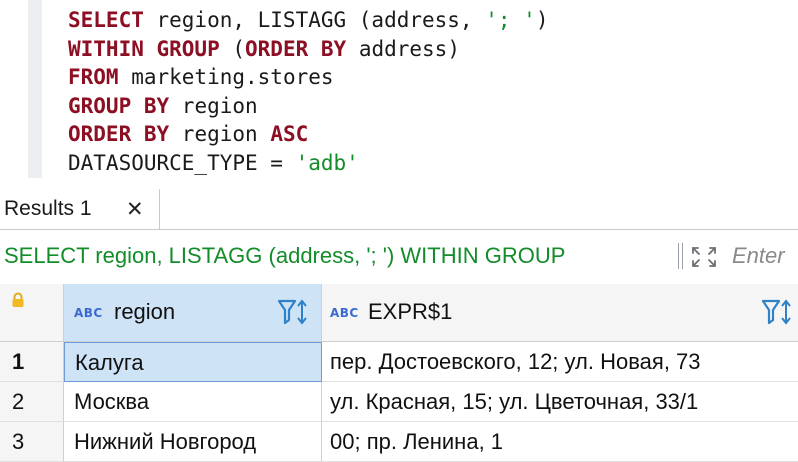 The image size is (798, 462). I want to click on code-line: ORDER BY region ASC, so click(308, 134).